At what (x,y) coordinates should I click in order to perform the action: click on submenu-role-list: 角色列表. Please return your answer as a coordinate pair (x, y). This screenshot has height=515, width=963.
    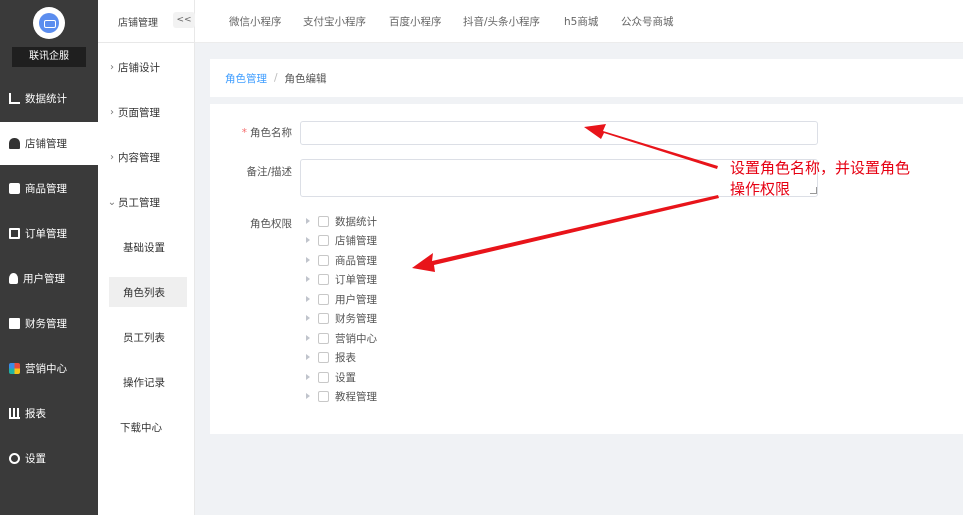
    Looking at the image, I should click on (148, 292).